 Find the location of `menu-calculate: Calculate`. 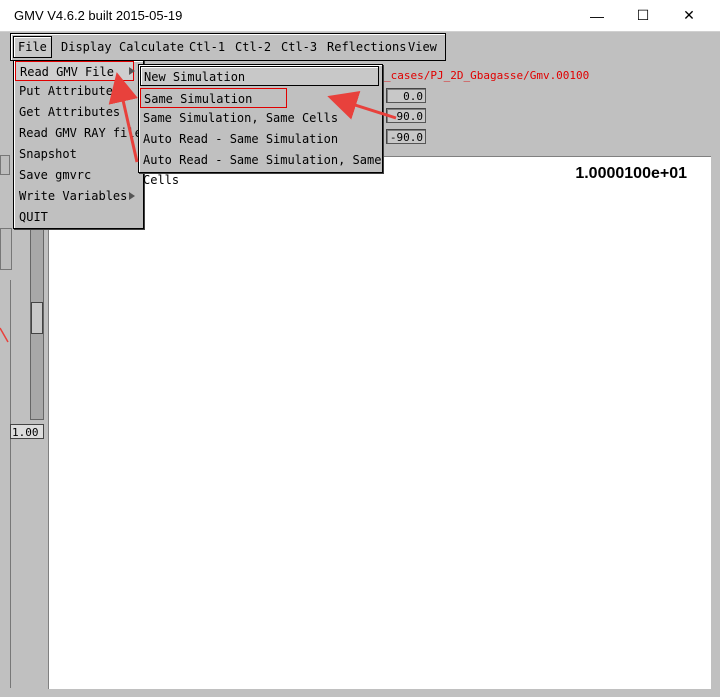

menu-calculate: Calculate is located at coordinates (151, 47).